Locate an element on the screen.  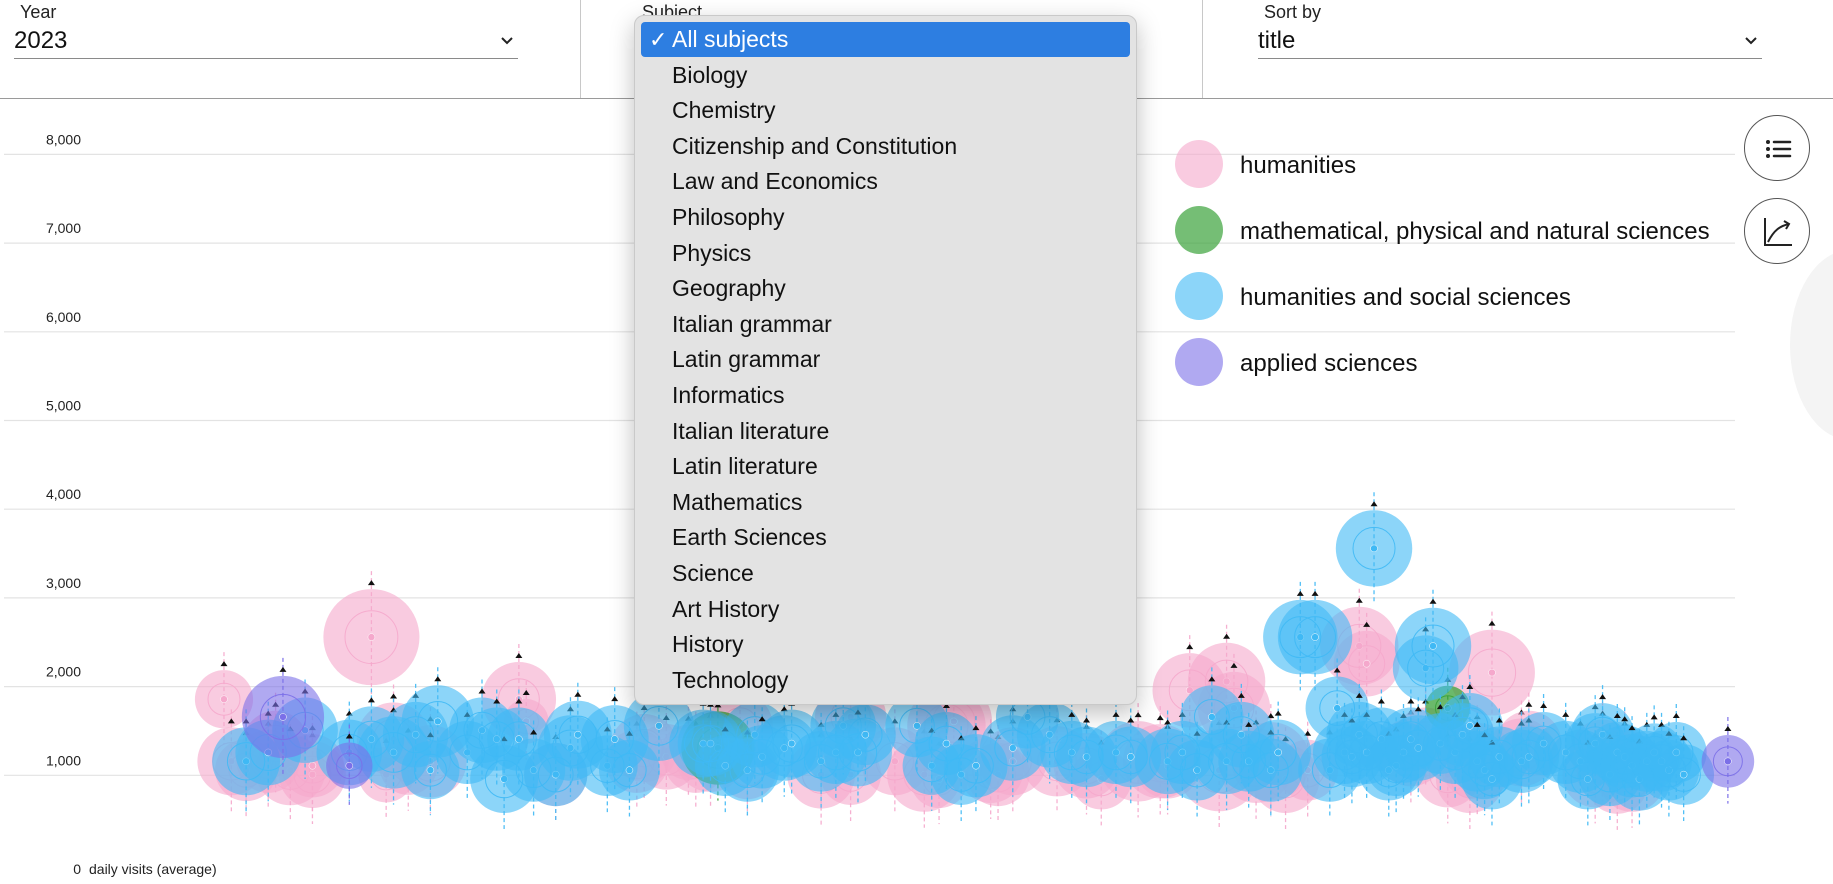
trend-chart-icon is located at coordinates (1778, 232).